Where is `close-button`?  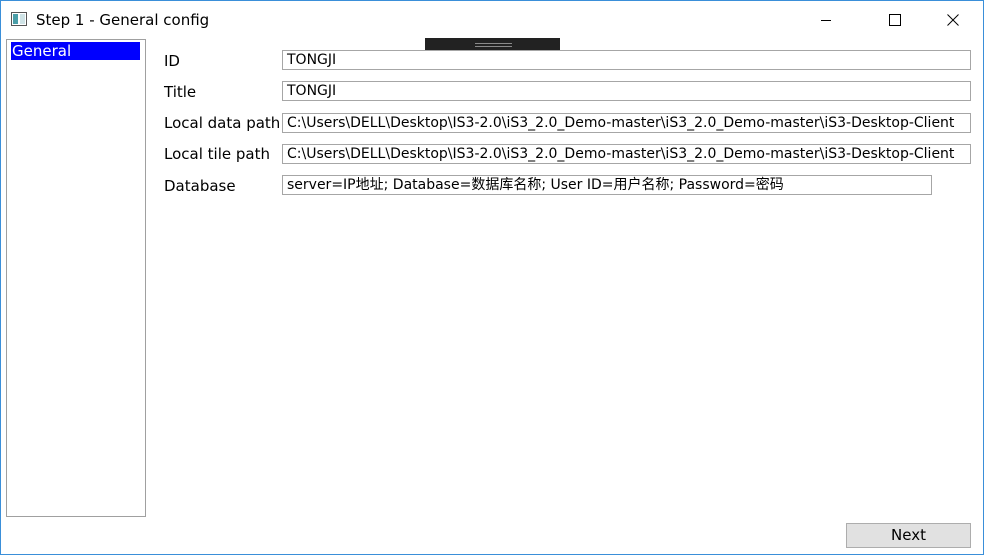
close-button is located at coordinates (953, 20).